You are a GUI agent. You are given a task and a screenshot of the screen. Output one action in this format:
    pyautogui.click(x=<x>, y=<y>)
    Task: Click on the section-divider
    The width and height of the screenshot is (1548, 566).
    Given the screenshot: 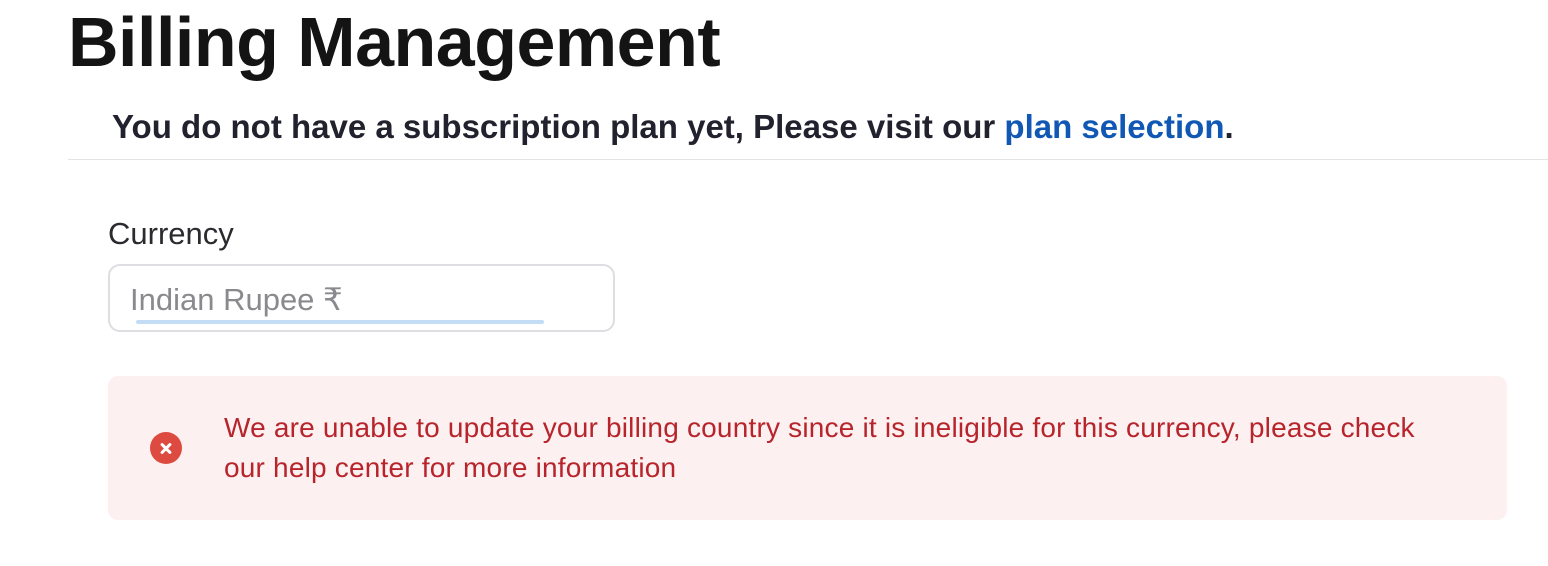 What is the action you would take?
    pyautogui.click(x=808, y=159)
    